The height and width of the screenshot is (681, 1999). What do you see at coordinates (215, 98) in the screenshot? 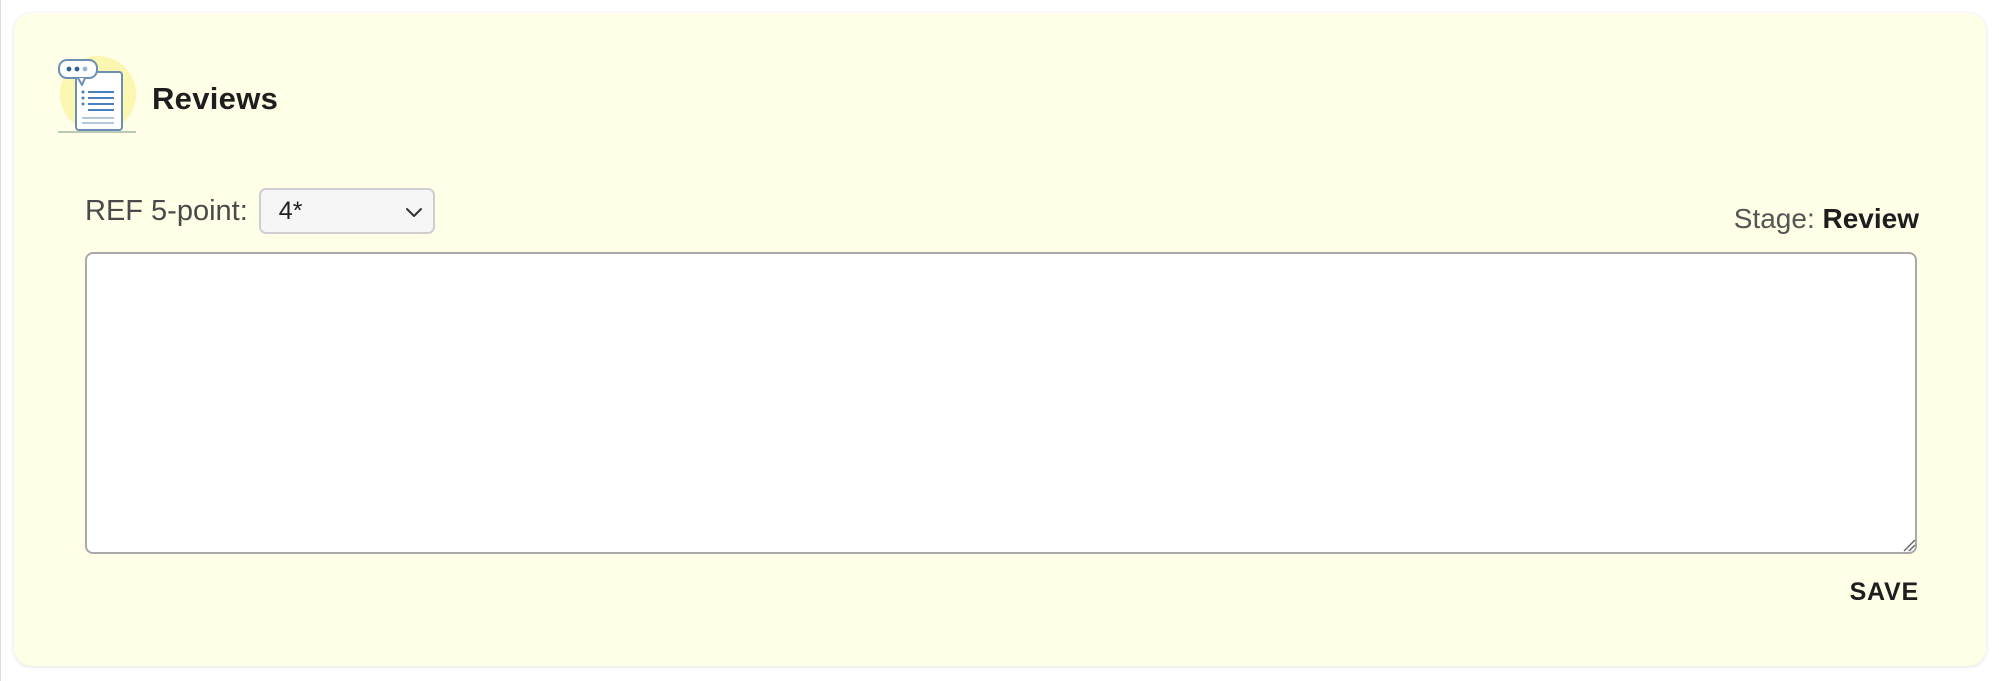
I see `card-title: Reviews` at bounding box center [215, 98].